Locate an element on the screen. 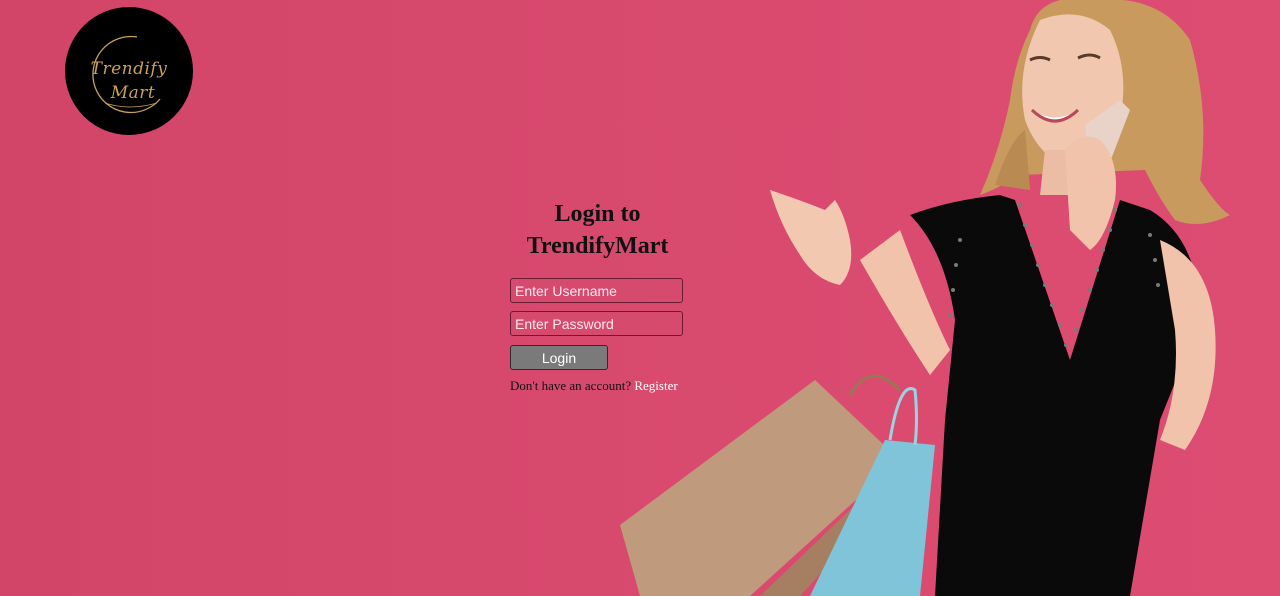 The height and width of the screenshot is (596, 1280). login-title: Login to TrendifyMart is located at coordinates (597, 230).